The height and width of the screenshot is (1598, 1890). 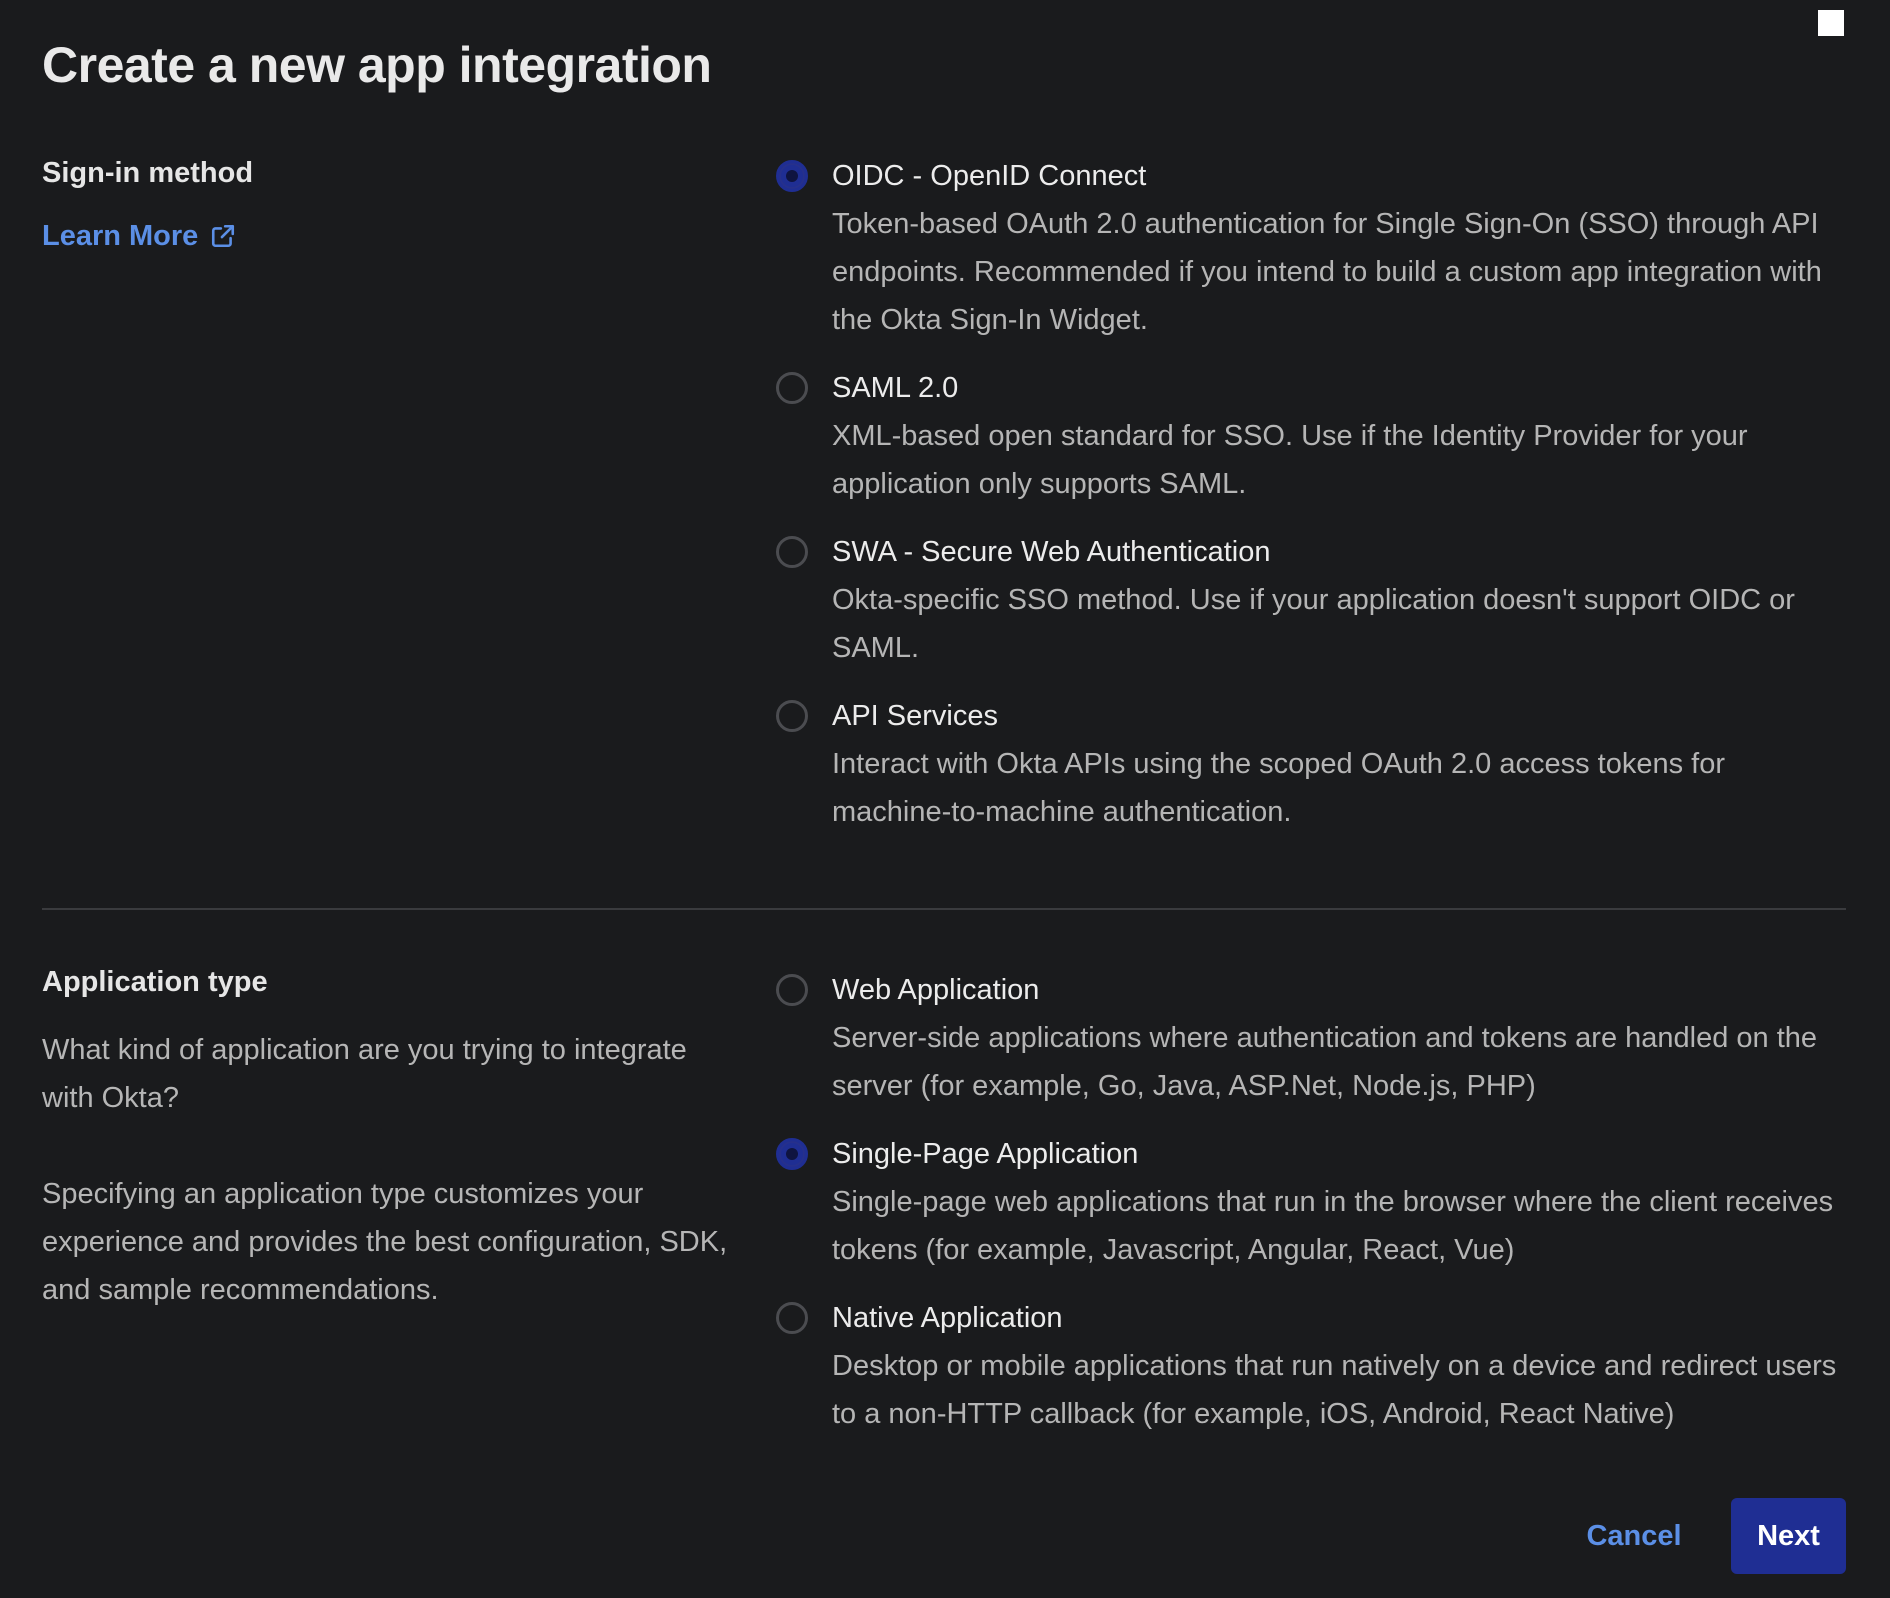 I want to click on option-title: API Services, so click(x=915, y=716).